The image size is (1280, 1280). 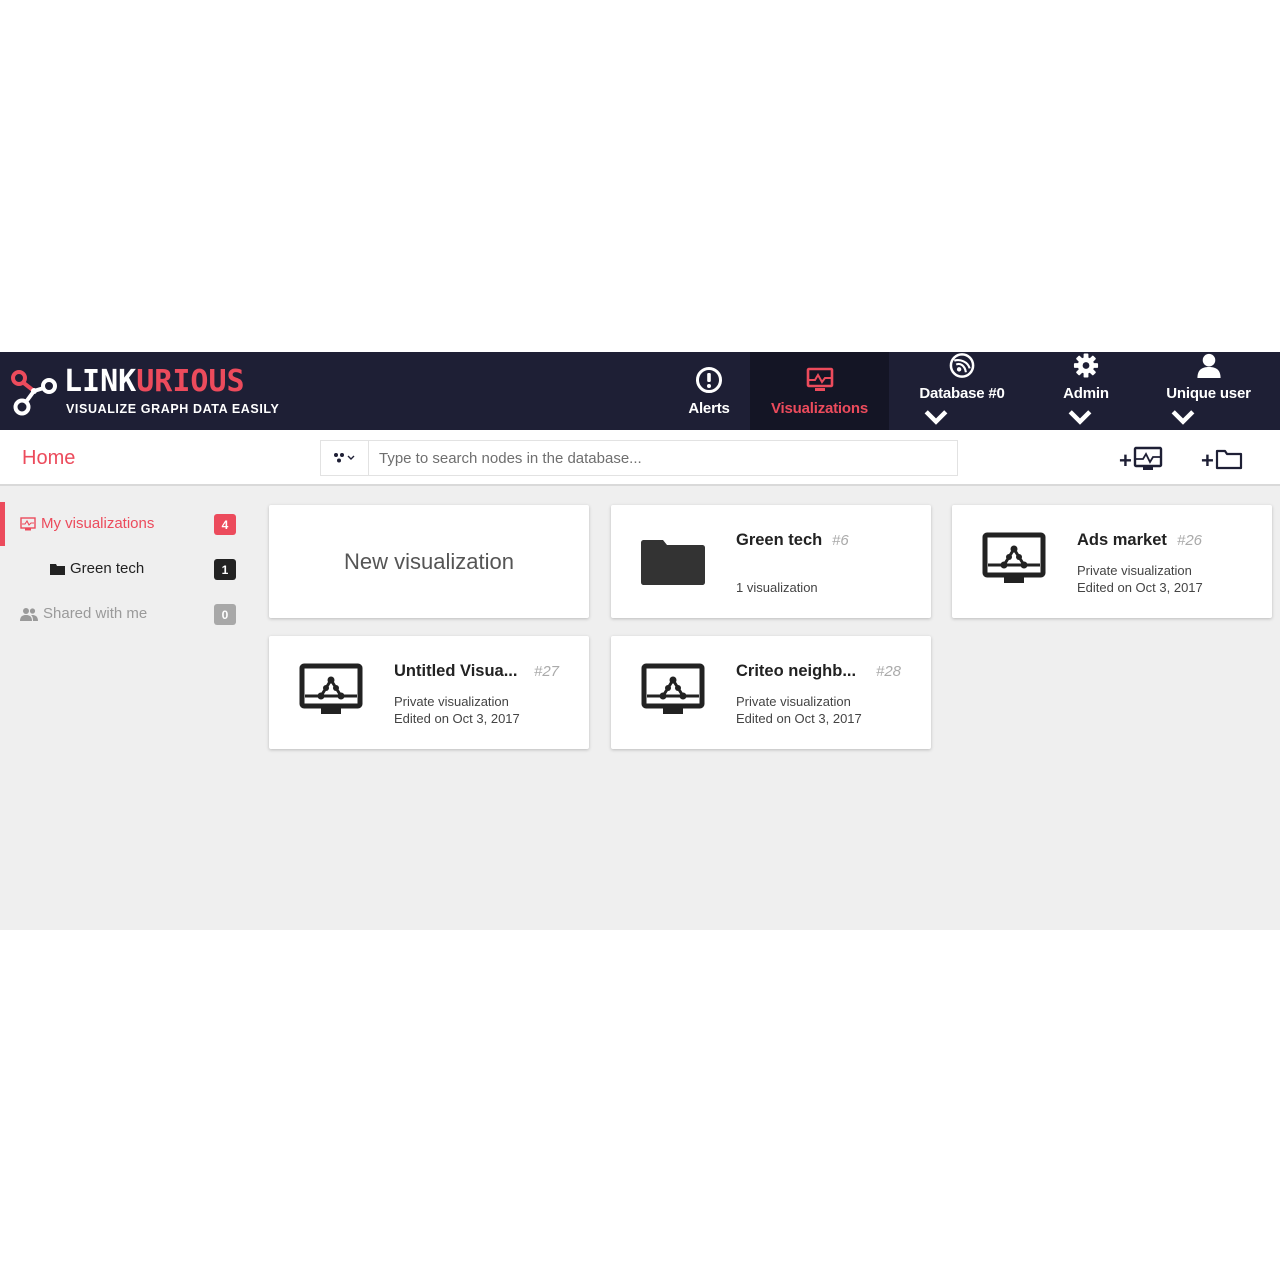 What do you see at coordinates (962, 393) in the screenshot?
I see `nav-database-label: Database #0` at bounding box center [962, 393].